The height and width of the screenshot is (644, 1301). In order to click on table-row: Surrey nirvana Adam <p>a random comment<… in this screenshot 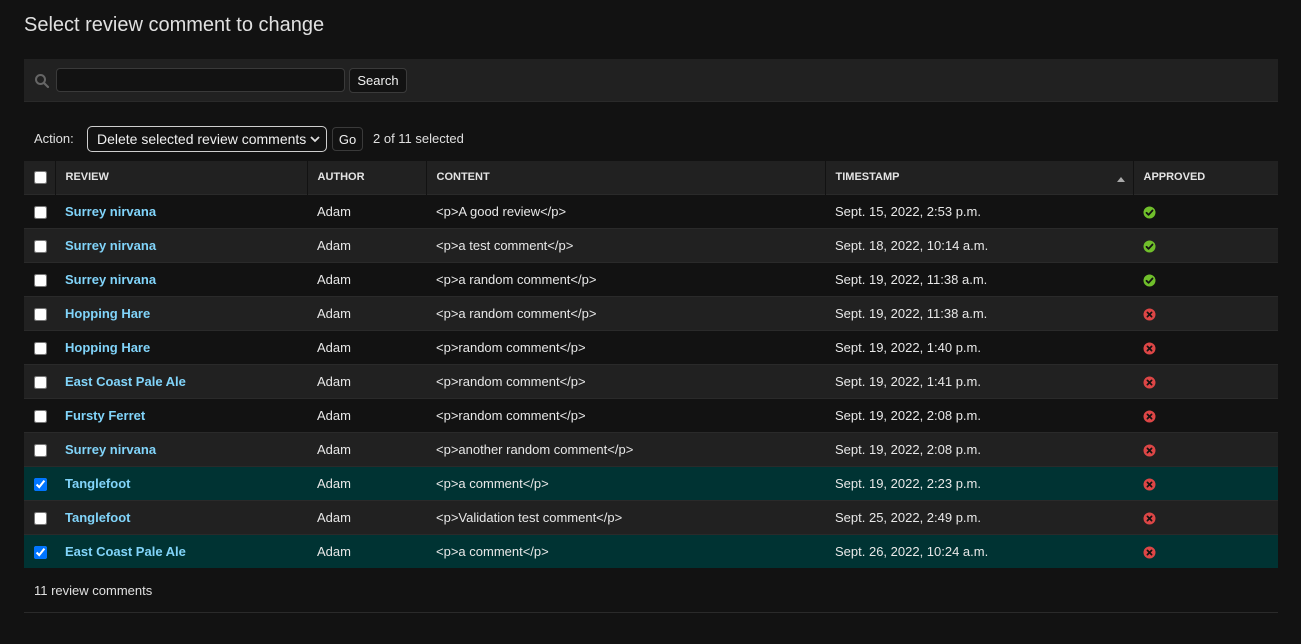, I will do `click(651, 278)`.